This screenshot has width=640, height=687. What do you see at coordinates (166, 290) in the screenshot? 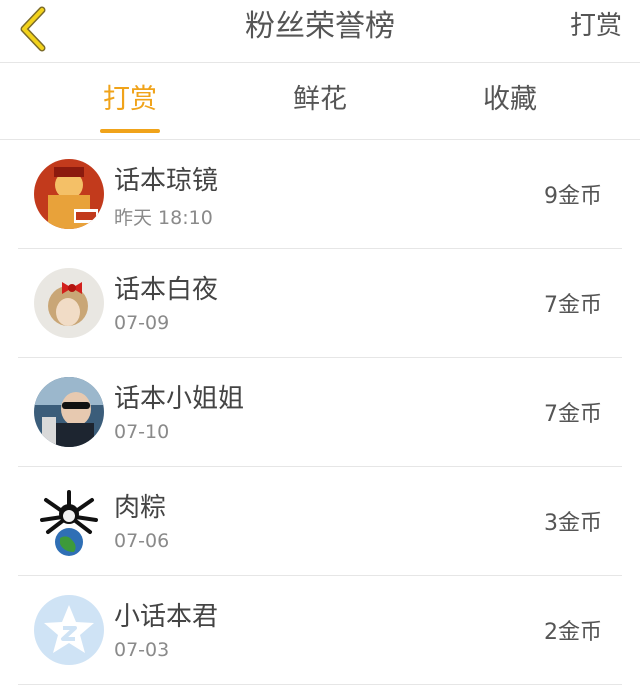
I see `user-name: 话本白夜` at bounding box center [166, 290].